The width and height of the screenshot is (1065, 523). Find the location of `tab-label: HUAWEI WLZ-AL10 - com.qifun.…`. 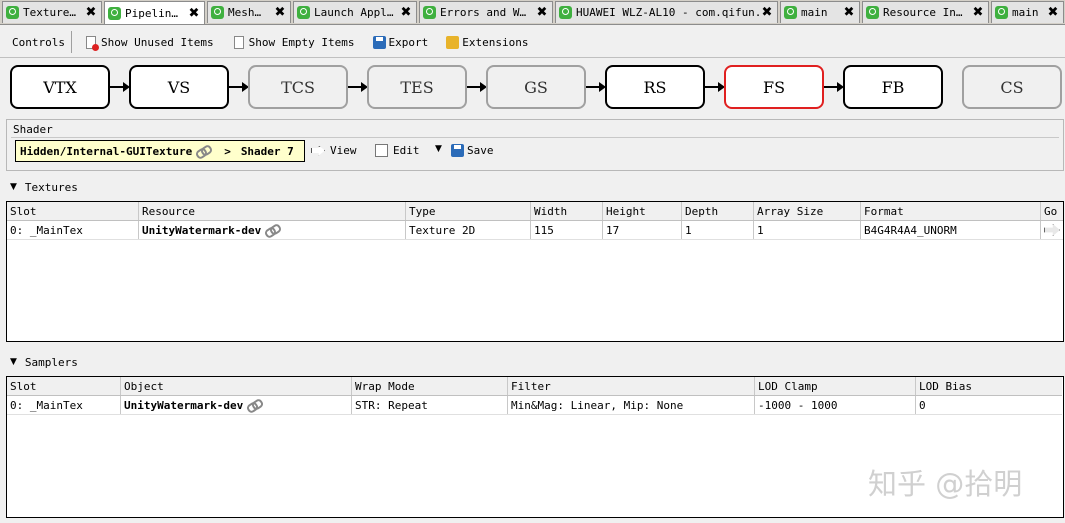

tab-label: HUAWEI WLZ-AL10 - com.qifun.… is located at coordinates (668, 12).